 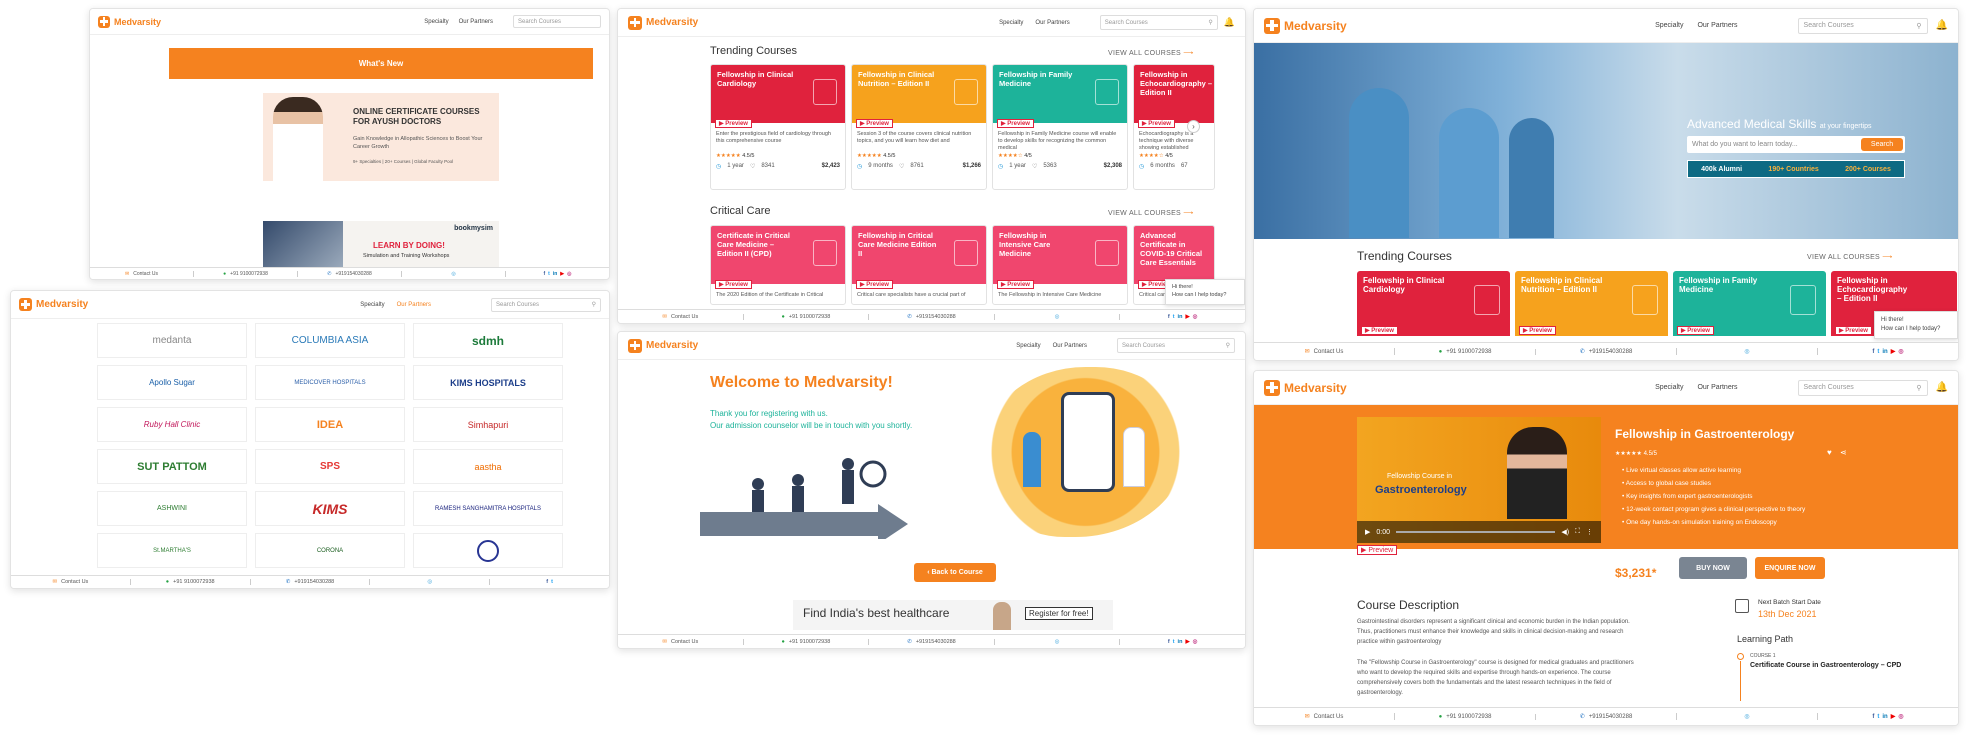 What do you see at coordinates (1829, 452) in the screenshot?
I see `heart-icon: ♥` at bounding box center [1829, 452].